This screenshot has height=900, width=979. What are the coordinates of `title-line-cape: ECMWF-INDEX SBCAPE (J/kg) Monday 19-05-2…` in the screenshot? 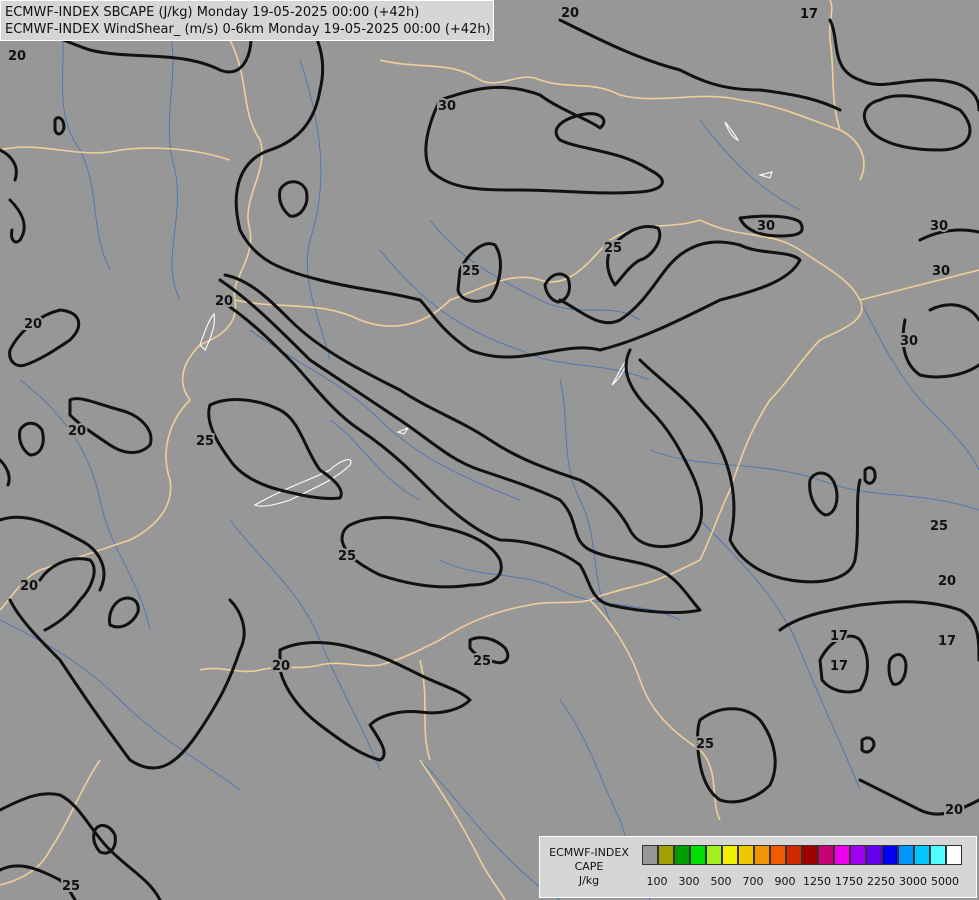 It's located at (212, 12).